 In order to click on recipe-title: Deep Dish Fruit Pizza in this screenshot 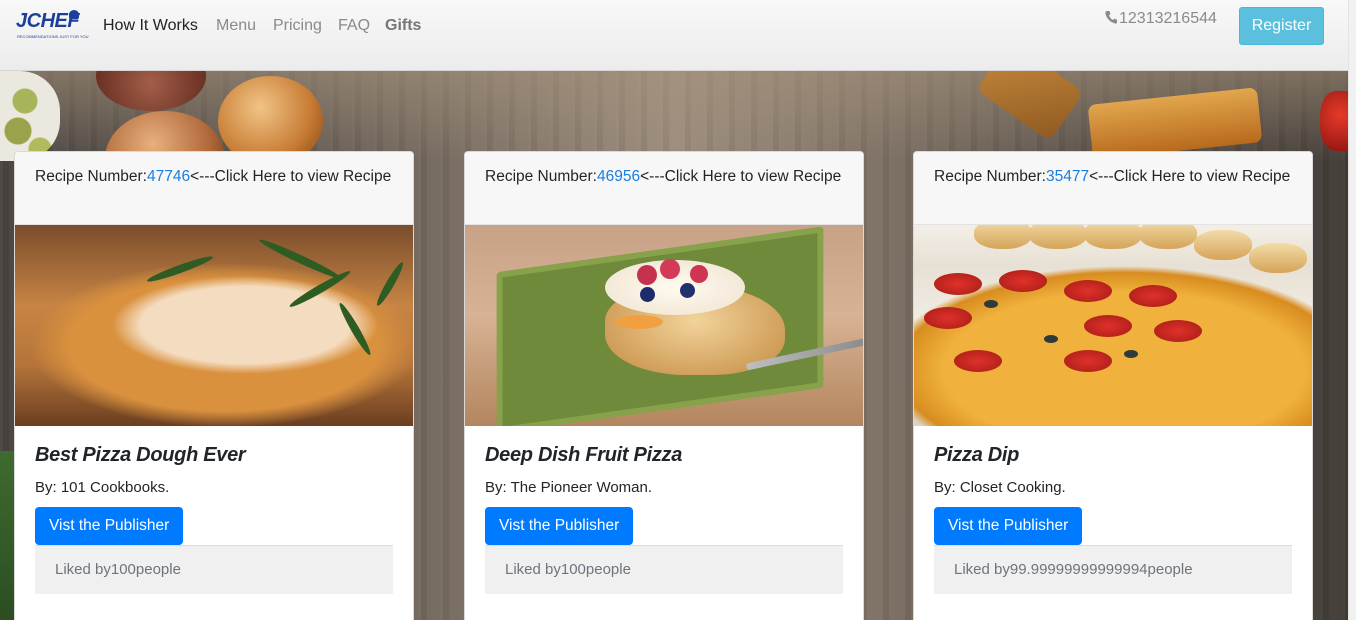, I will do `click(584, 455)`.